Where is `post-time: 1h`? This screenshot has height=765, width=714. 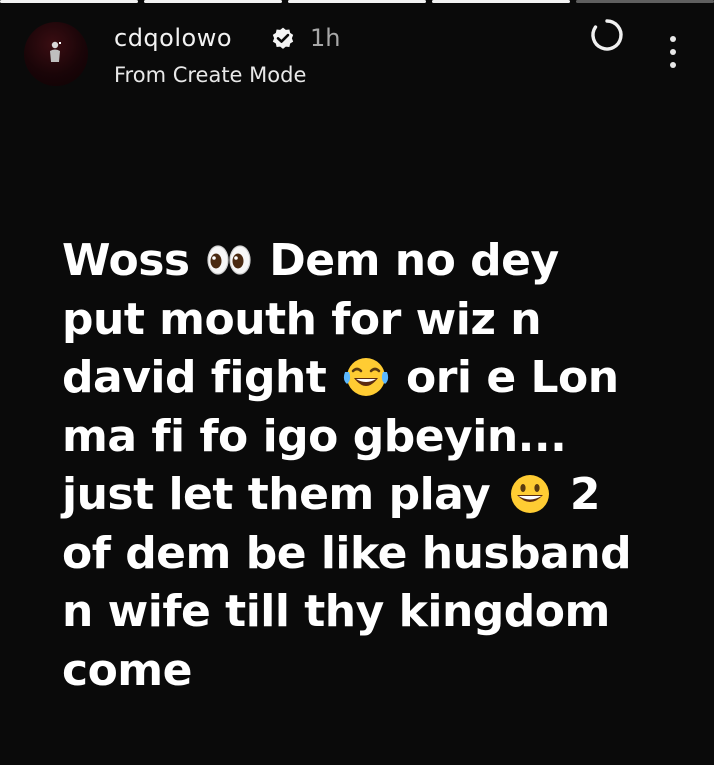 post-time: 1h is located at coordinates (325, 38).